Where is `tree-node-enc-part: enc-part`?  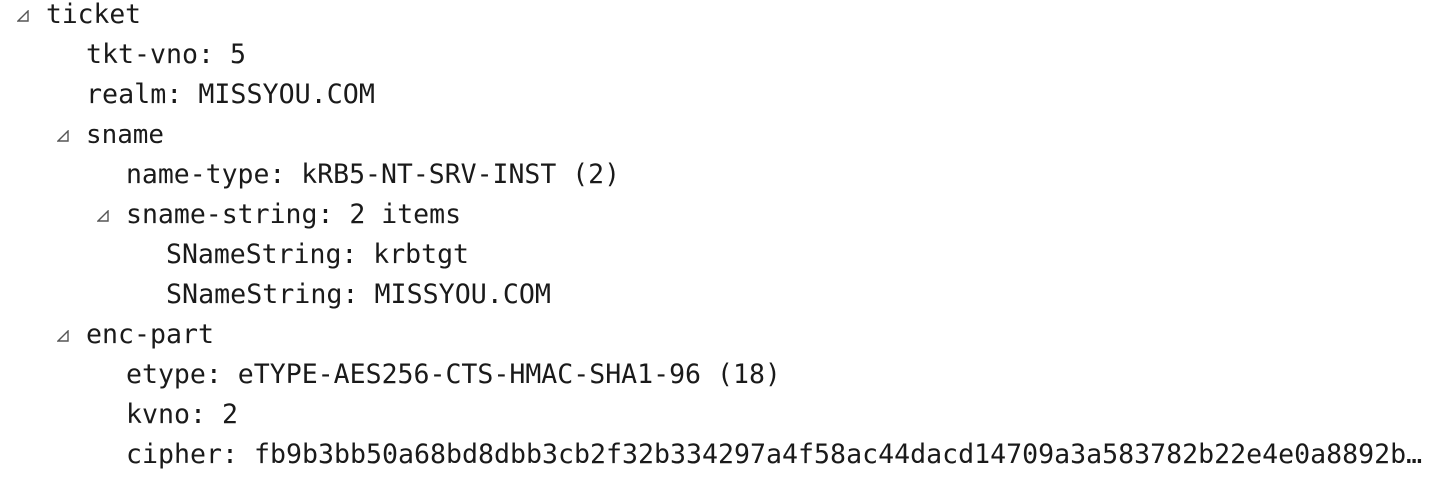 tree-node-enc-part: enc-part is located at coordinates (207, 335).